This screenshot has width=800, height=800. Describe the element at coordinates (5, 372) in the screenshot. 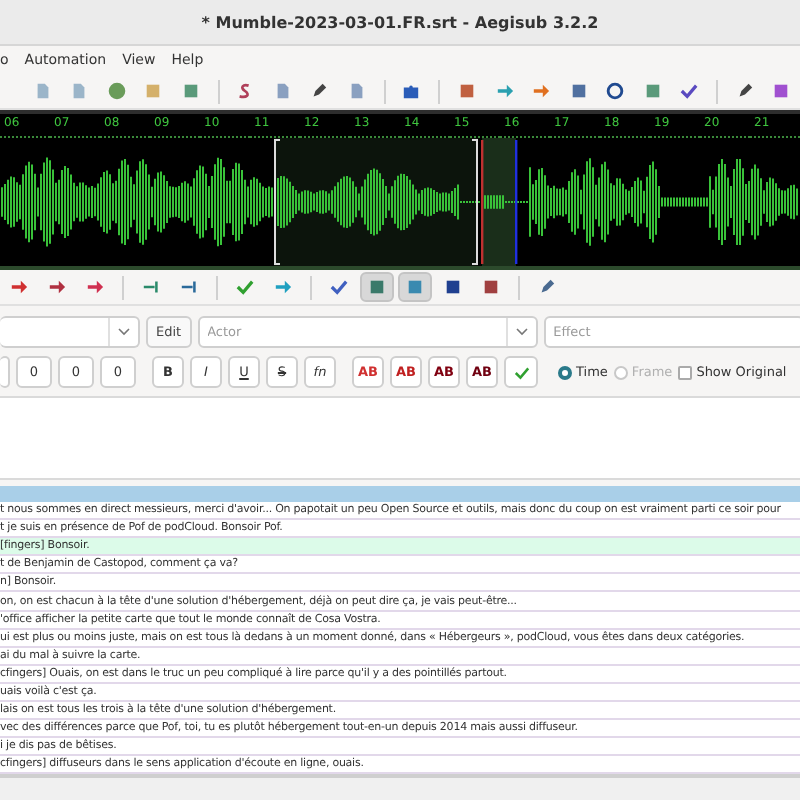

I see `layer-field` at that location.